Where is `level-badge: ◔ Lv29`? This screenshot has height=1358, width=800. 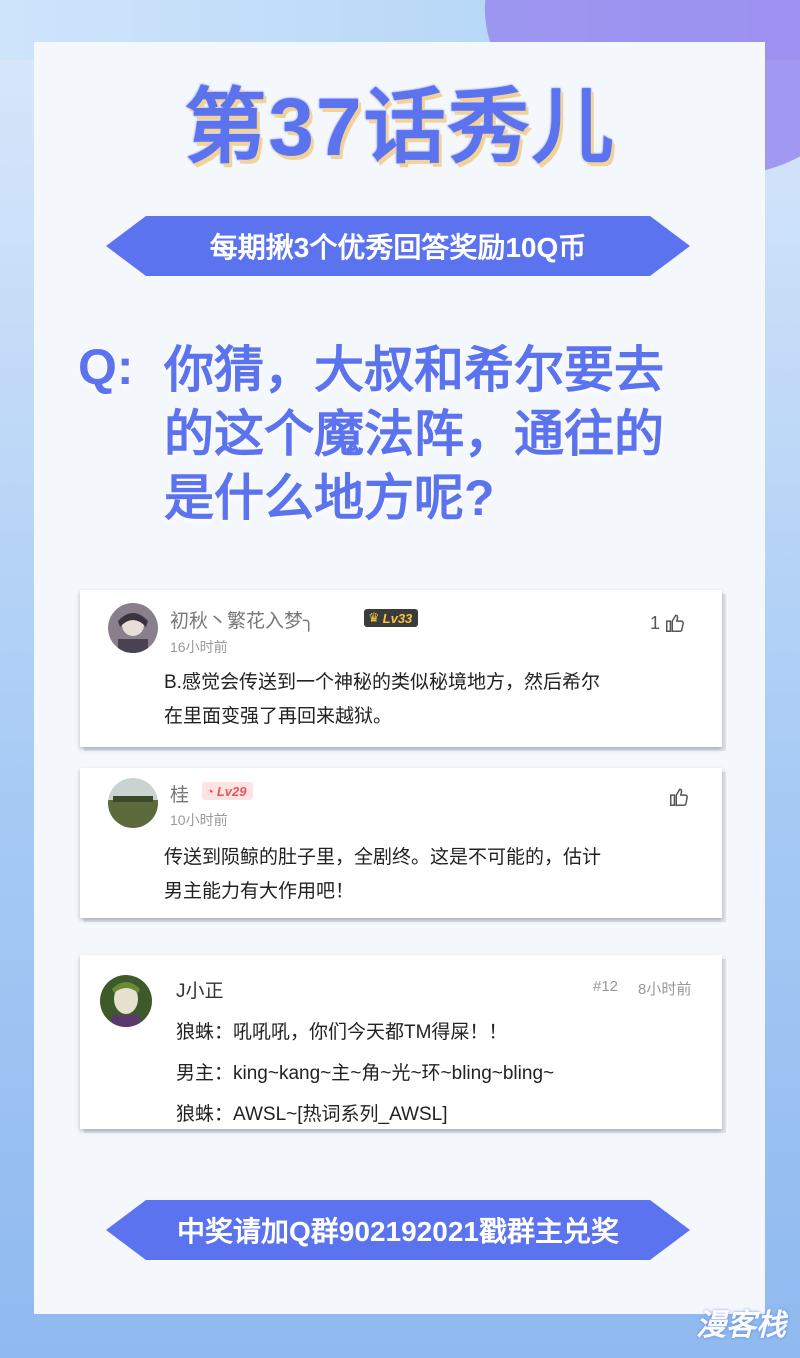 level-badge: ◔ Lv29 is located at coordinates (227, 791).